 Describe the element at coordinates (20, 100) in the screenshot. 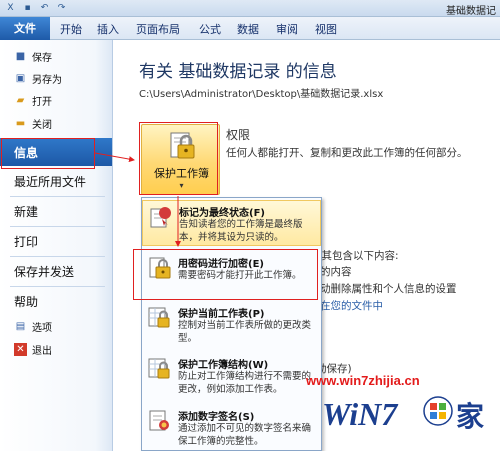

I see `folder-open-icon: ▰` at that location.